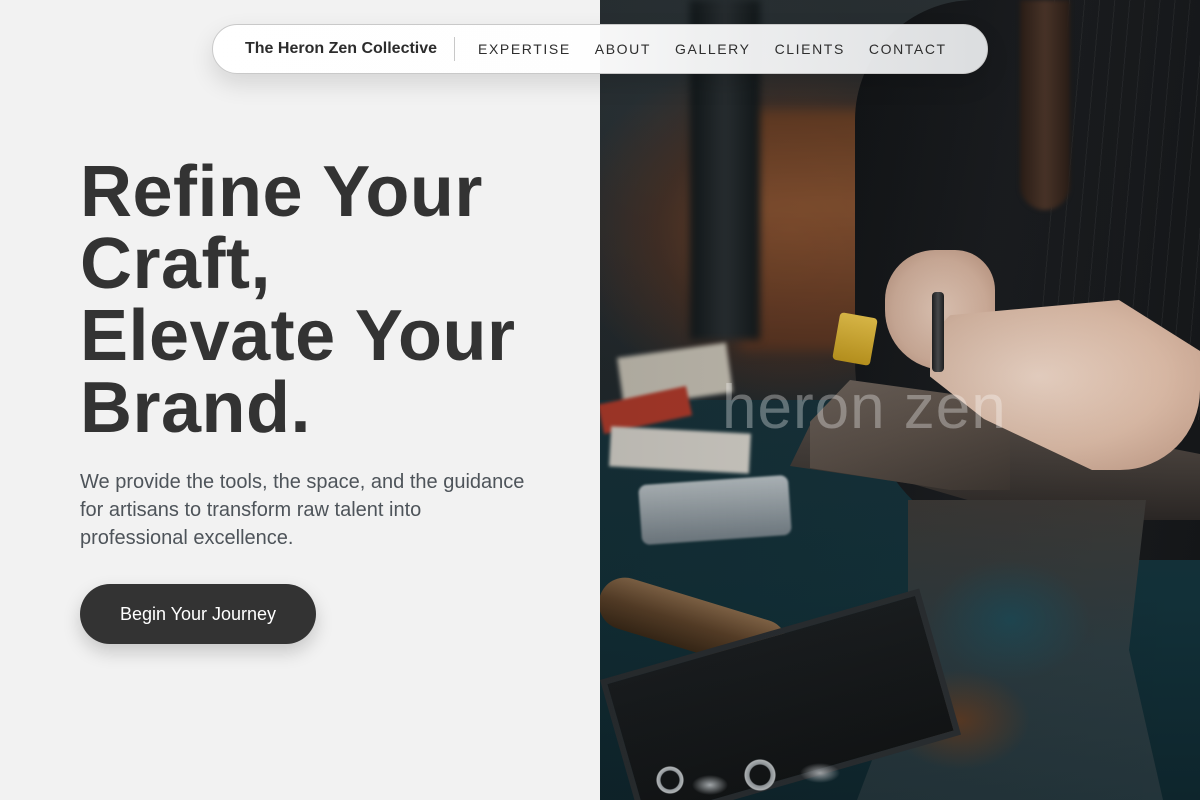 The image size is (1200, 800). I want to click on nav-links: EXPERTISE ABOUT GALLERY CLIENTS CONTACT, so click(712, 49).